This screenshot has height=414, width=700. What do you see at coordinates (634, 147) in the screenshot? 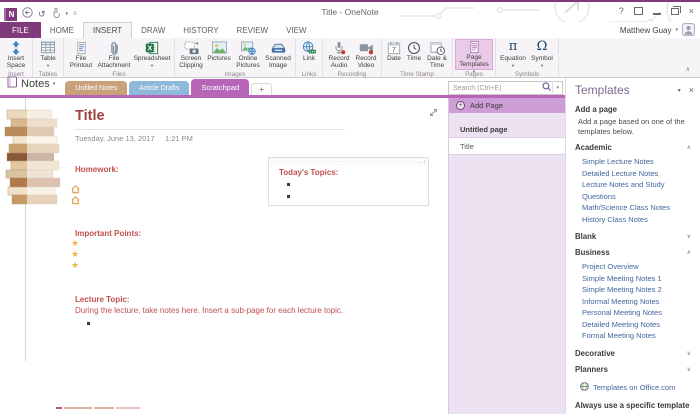
I see `category-academic: Academic ∧` at bounding box center [634, 147].